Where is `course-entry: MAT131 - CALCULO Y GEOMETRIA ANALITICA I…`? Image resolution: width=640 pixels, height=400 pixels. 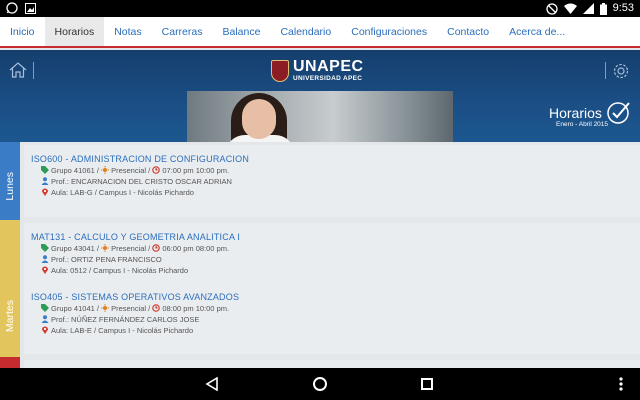 course-entry: MAT131 - CALCULO Y GEOMETRIA ANALITICA I… is located at coordinates (135, 254).